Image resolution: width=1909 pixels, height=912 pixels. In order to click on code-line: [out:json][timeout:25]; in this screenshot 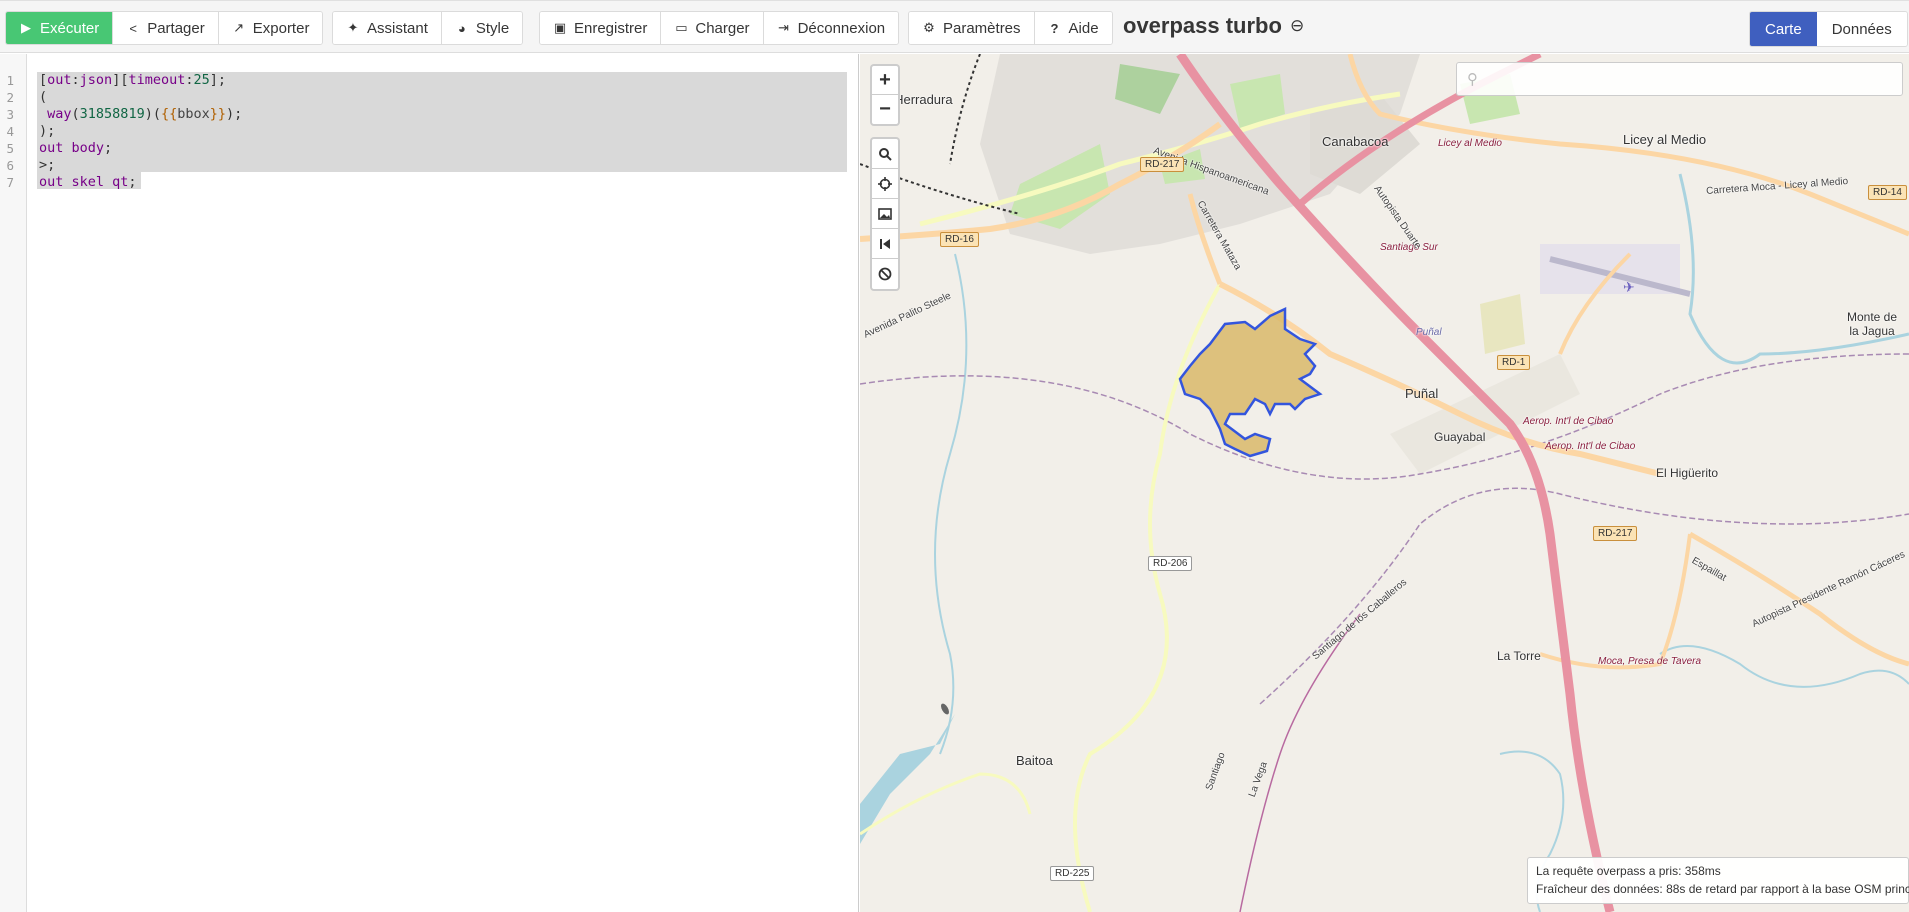, I will do `click(132, 80)`.